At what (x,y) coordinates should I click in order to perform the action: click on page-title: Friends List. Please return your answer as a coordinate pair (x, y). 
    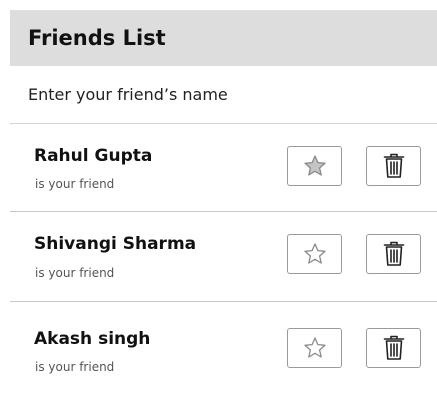
    Looking at the image, I should click on (97, 38).